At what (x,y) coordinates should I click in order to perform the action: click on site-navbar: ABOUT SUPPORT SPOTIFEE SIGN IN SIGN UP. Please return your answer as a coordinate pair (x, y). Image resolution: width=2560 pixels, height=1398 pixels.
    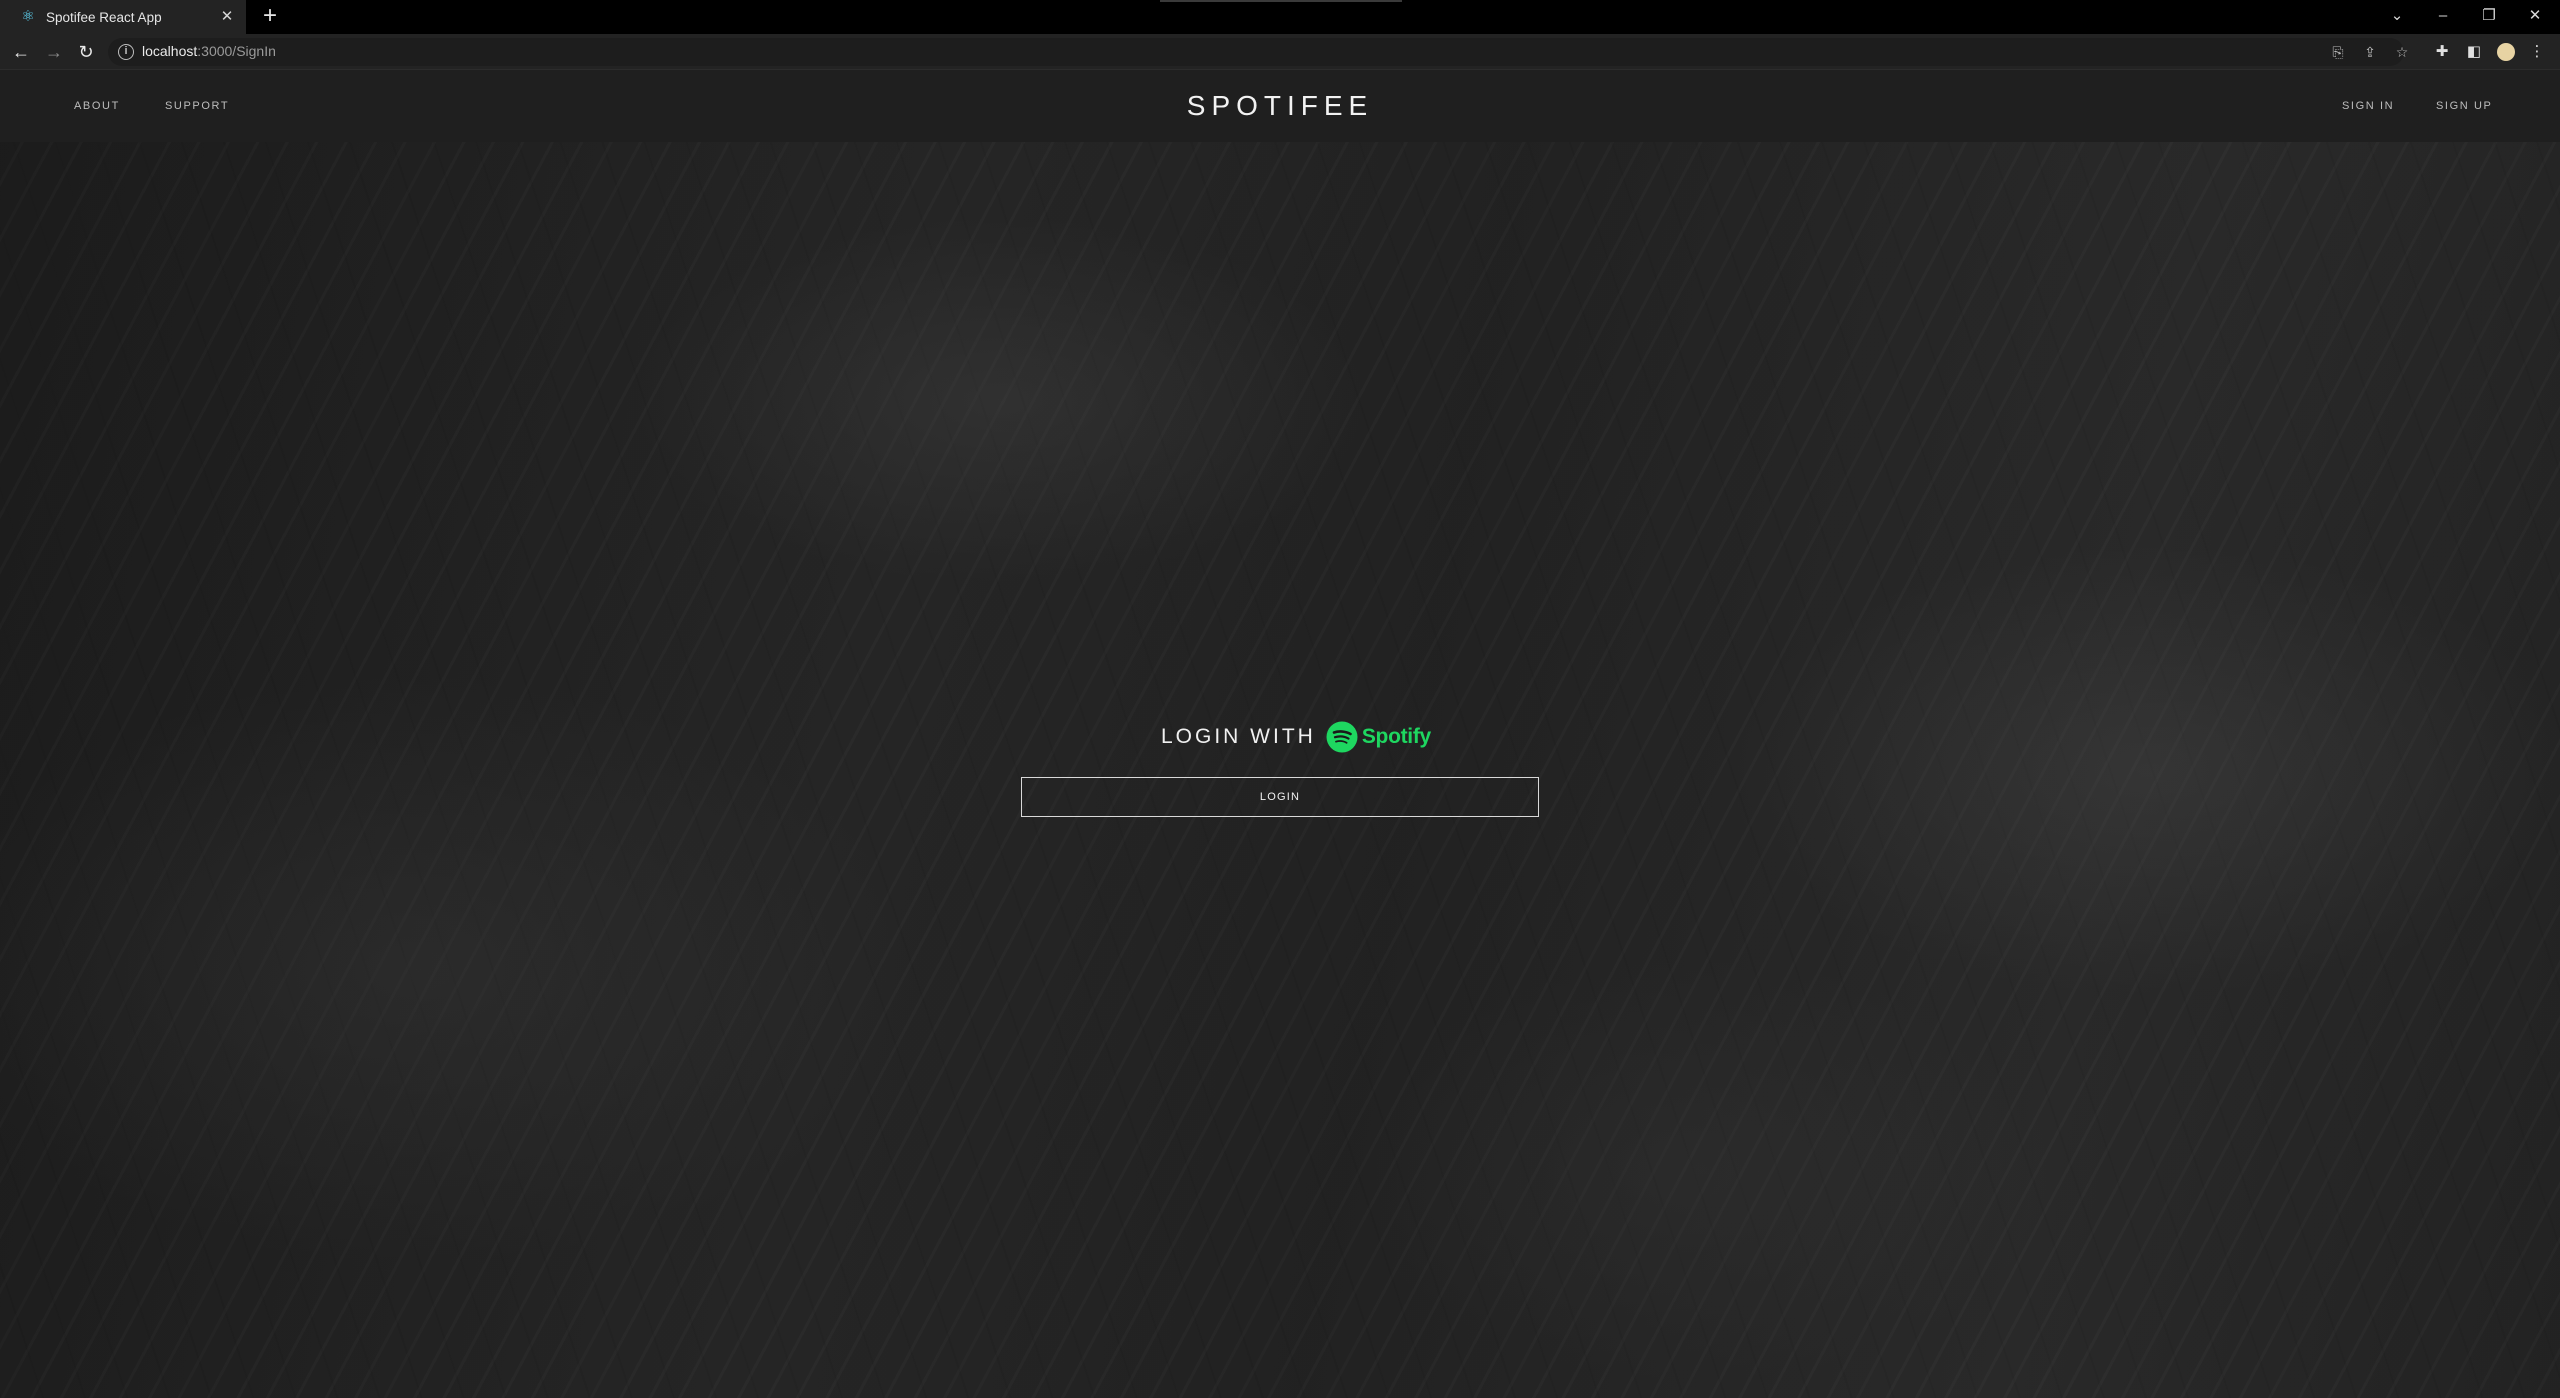
    Looking at the image, I should click on (1280, 106).